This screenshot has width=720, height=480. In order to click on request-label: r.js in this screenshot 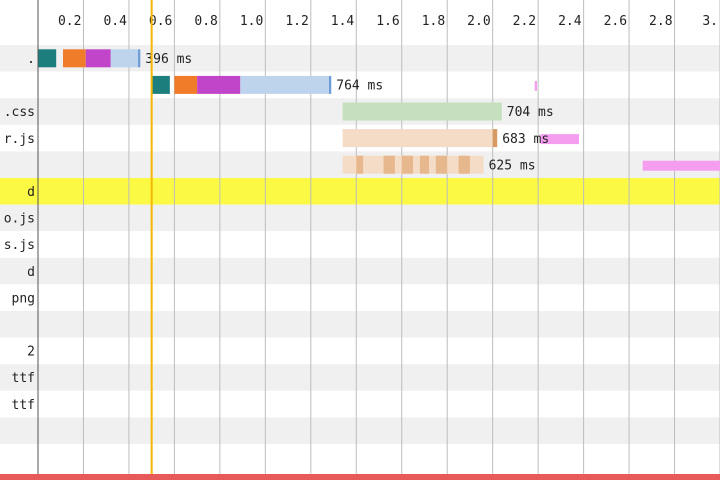, I will do `click(19, 139)`.